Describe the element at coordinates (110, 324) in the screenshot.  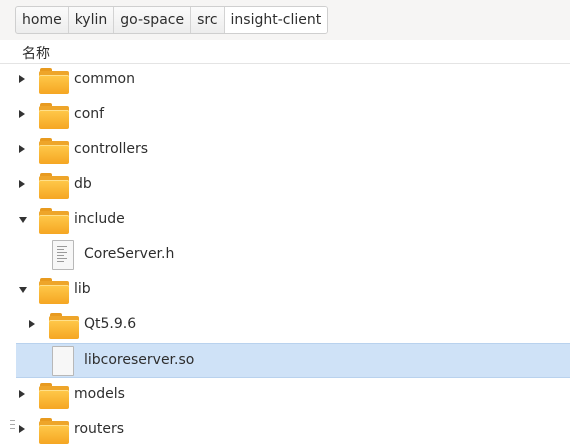
I see `file-name: Qt5.9.6` at that location.